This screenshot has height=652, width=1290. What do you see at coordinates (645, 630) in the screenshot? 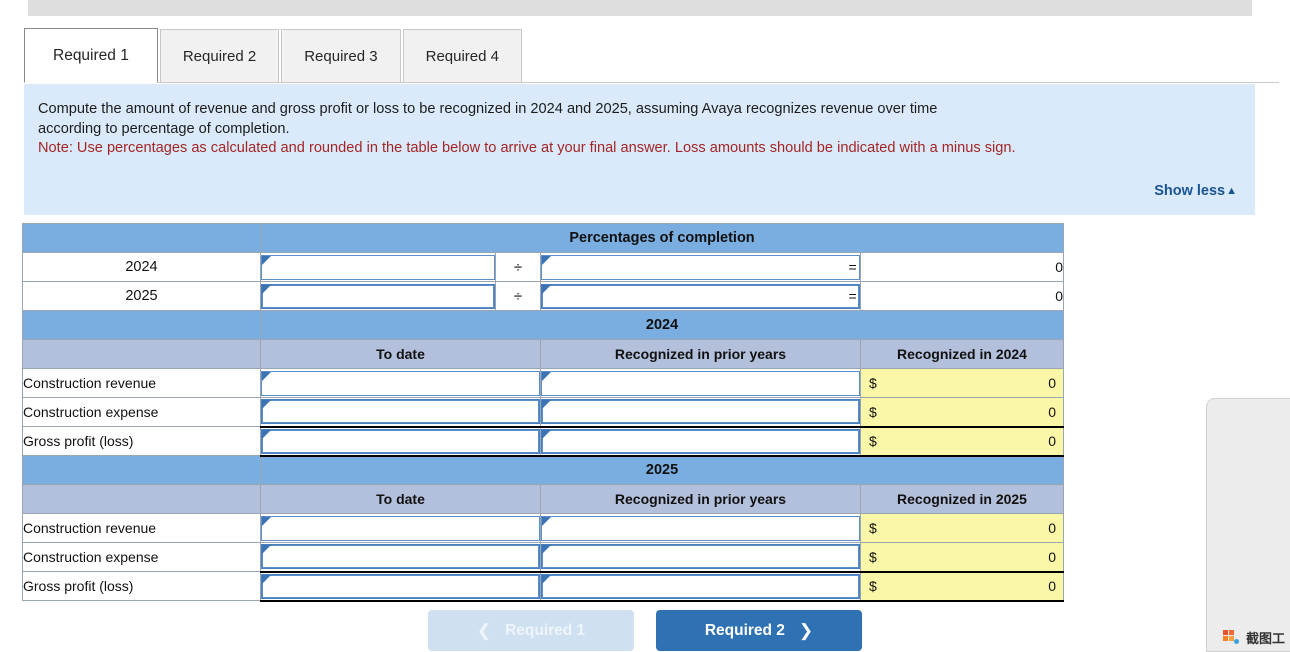
I see `pagination-controls: ❮ Required 1 Required 2 ❯` at bounding box center [645, 630].